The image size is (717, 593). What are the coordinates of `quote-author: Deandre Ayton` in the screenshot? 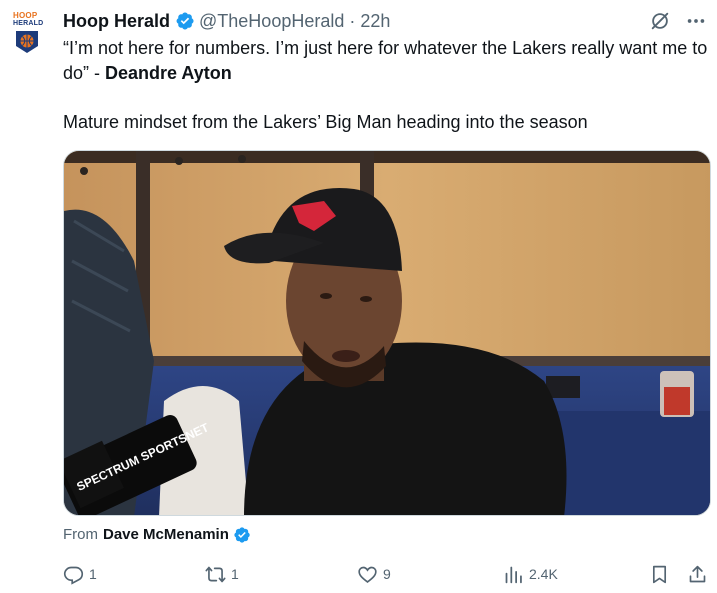 It's located at (168, 73).